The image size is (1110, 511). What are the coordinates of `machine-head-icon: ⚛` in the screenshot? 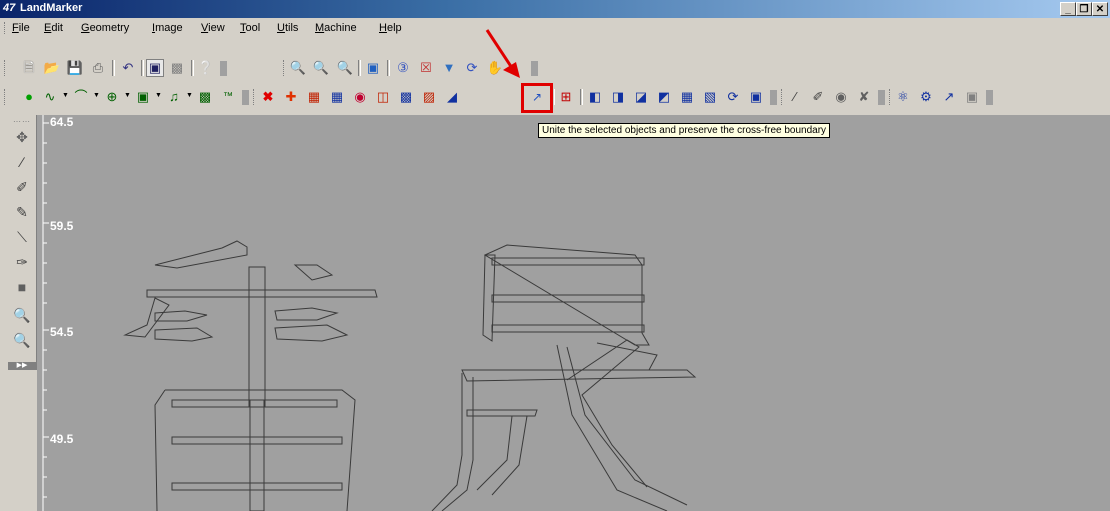 It's located at (903, 97).